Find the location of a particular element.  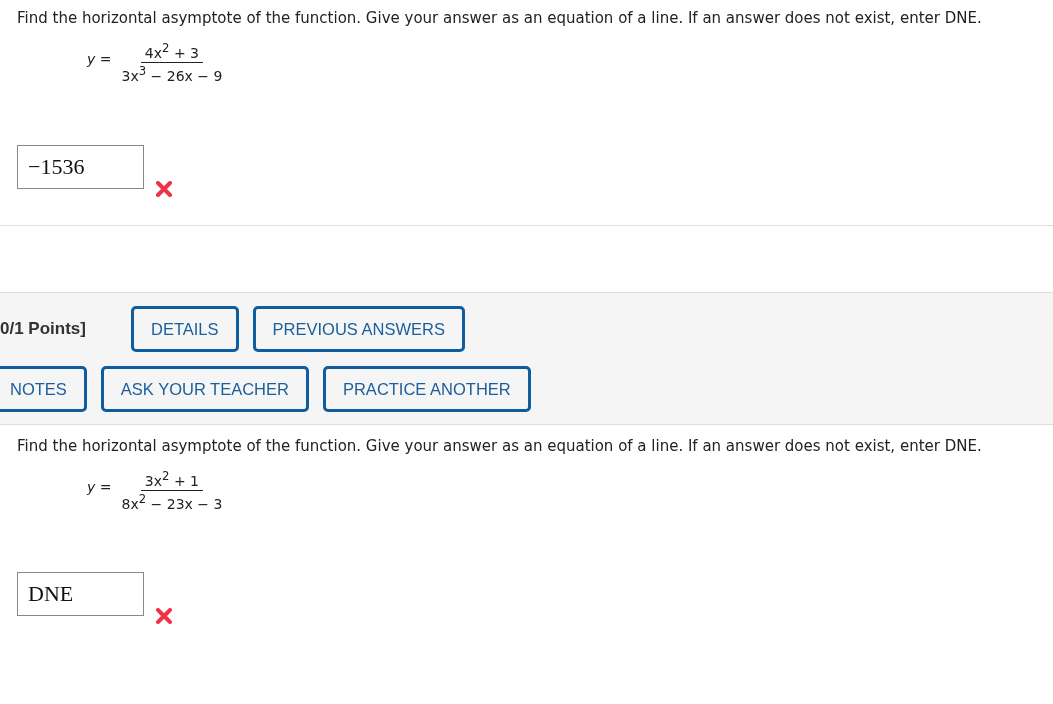

answer-field: −1536 is located at coordinates (80, 167).